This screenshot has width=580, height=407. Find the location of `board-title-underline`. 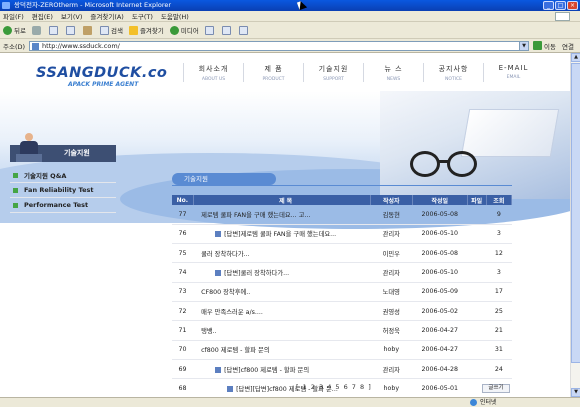

board-title-underline is located at coordinates (342, 185).